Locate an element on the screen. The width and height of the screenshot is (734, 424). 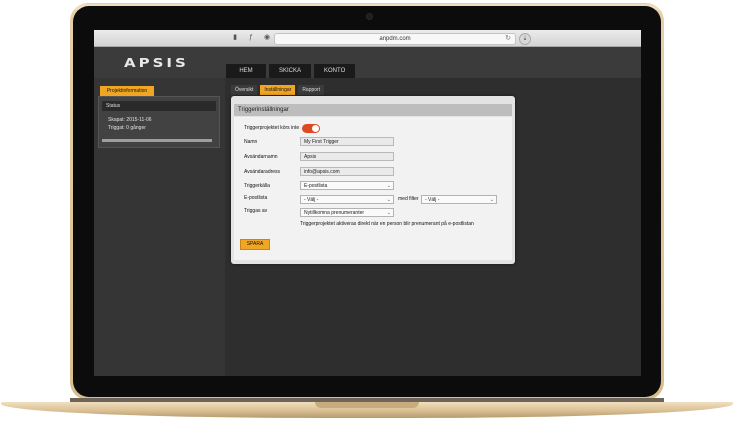
sender-name-field: Apsis is located at coordinates (347, 156).